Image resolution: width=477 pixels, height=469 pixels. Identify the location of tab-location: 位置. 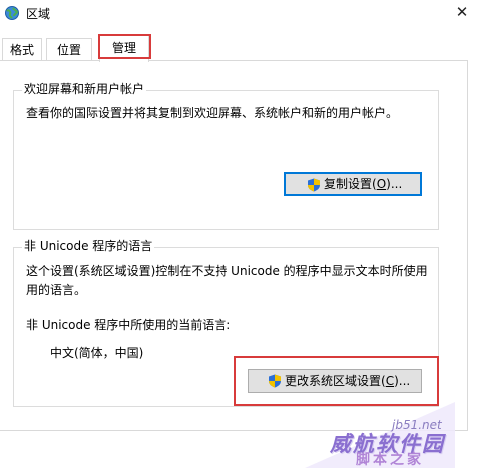
(69, 49).